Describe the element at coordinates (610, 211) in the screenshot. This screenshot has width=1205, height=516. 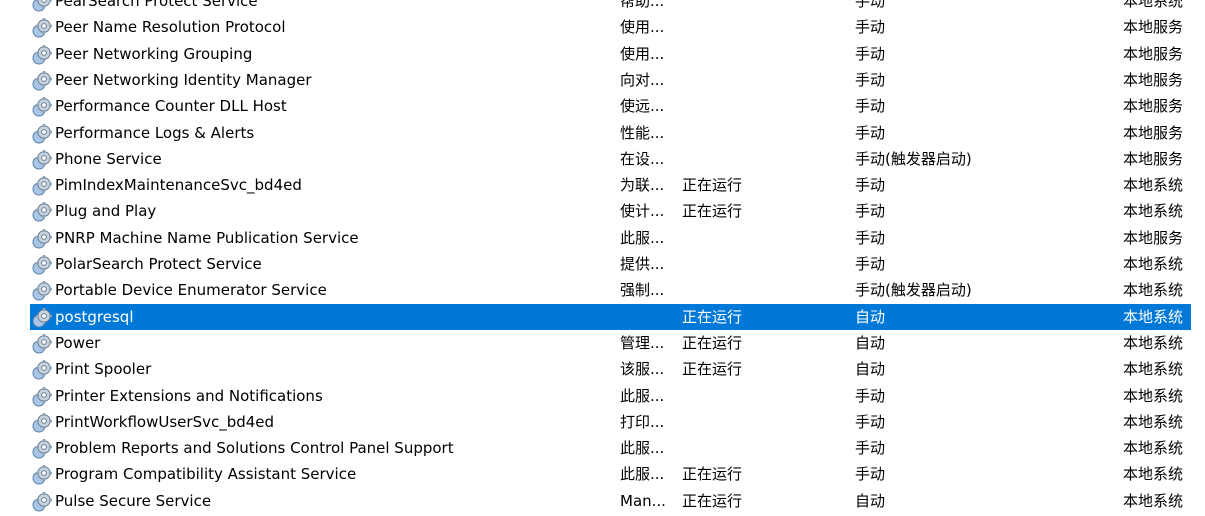
I see `table-row: Plug and Play 使计... 正在运行 手动 本地系统` at that location.